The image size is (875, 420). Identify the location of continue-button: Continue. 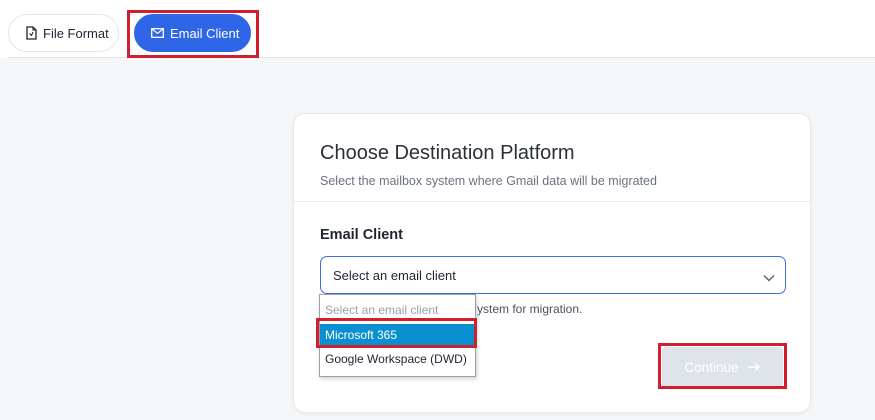
(722, 367).